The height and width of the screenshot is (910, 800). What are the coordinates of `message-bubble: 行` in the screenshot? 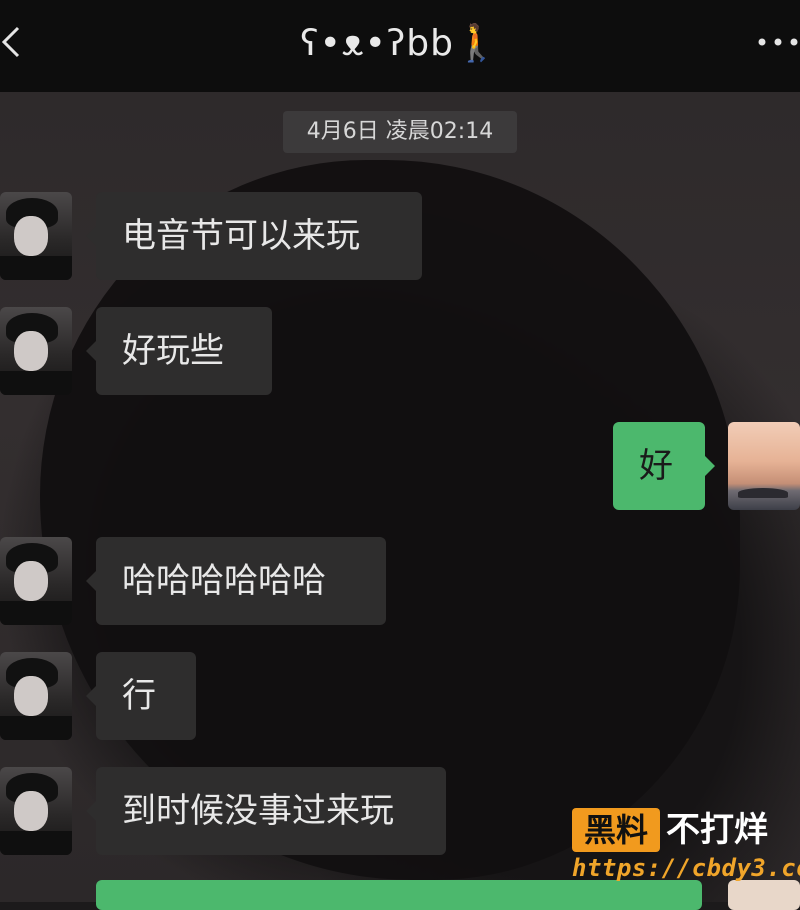 It's located at (141, 696).